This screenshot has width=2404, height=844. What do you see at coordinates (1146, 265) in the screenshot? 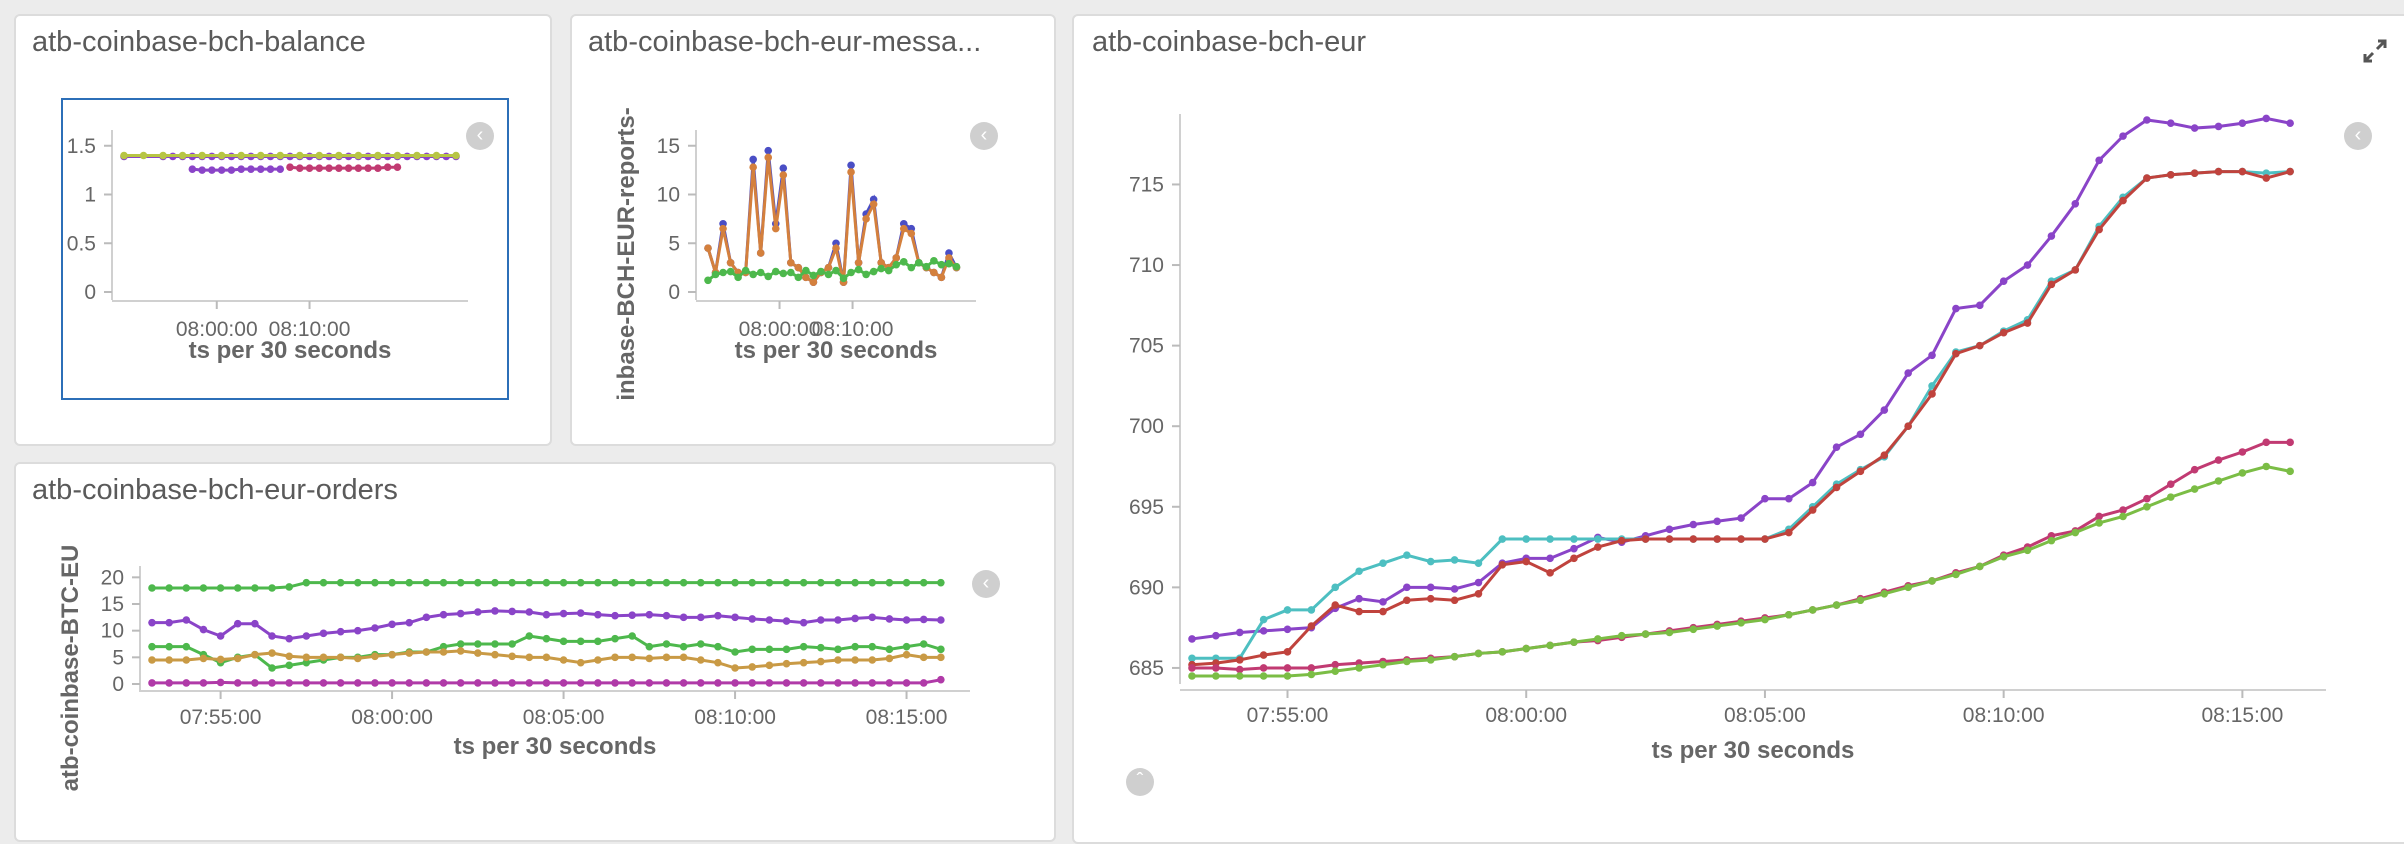
I see `y-tick-label: 710` at bounding box center [1146, 265].